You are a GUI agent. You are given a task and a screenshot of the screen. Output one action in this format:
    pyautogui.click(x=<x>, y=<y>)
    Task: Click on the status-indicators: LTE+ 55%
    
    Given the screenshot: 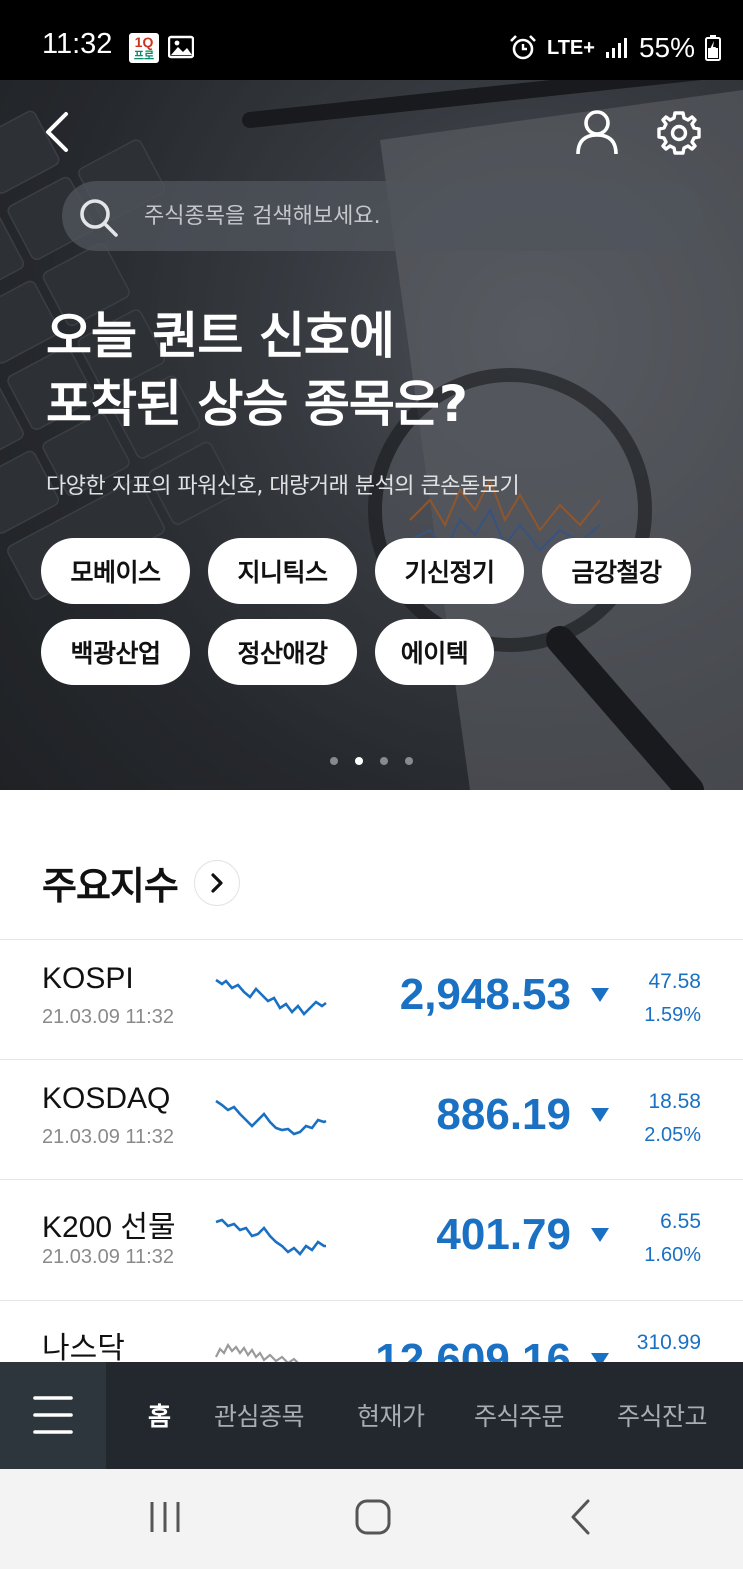 What is the action you would take?
    pyautogui.click(x=615, y=48)
    